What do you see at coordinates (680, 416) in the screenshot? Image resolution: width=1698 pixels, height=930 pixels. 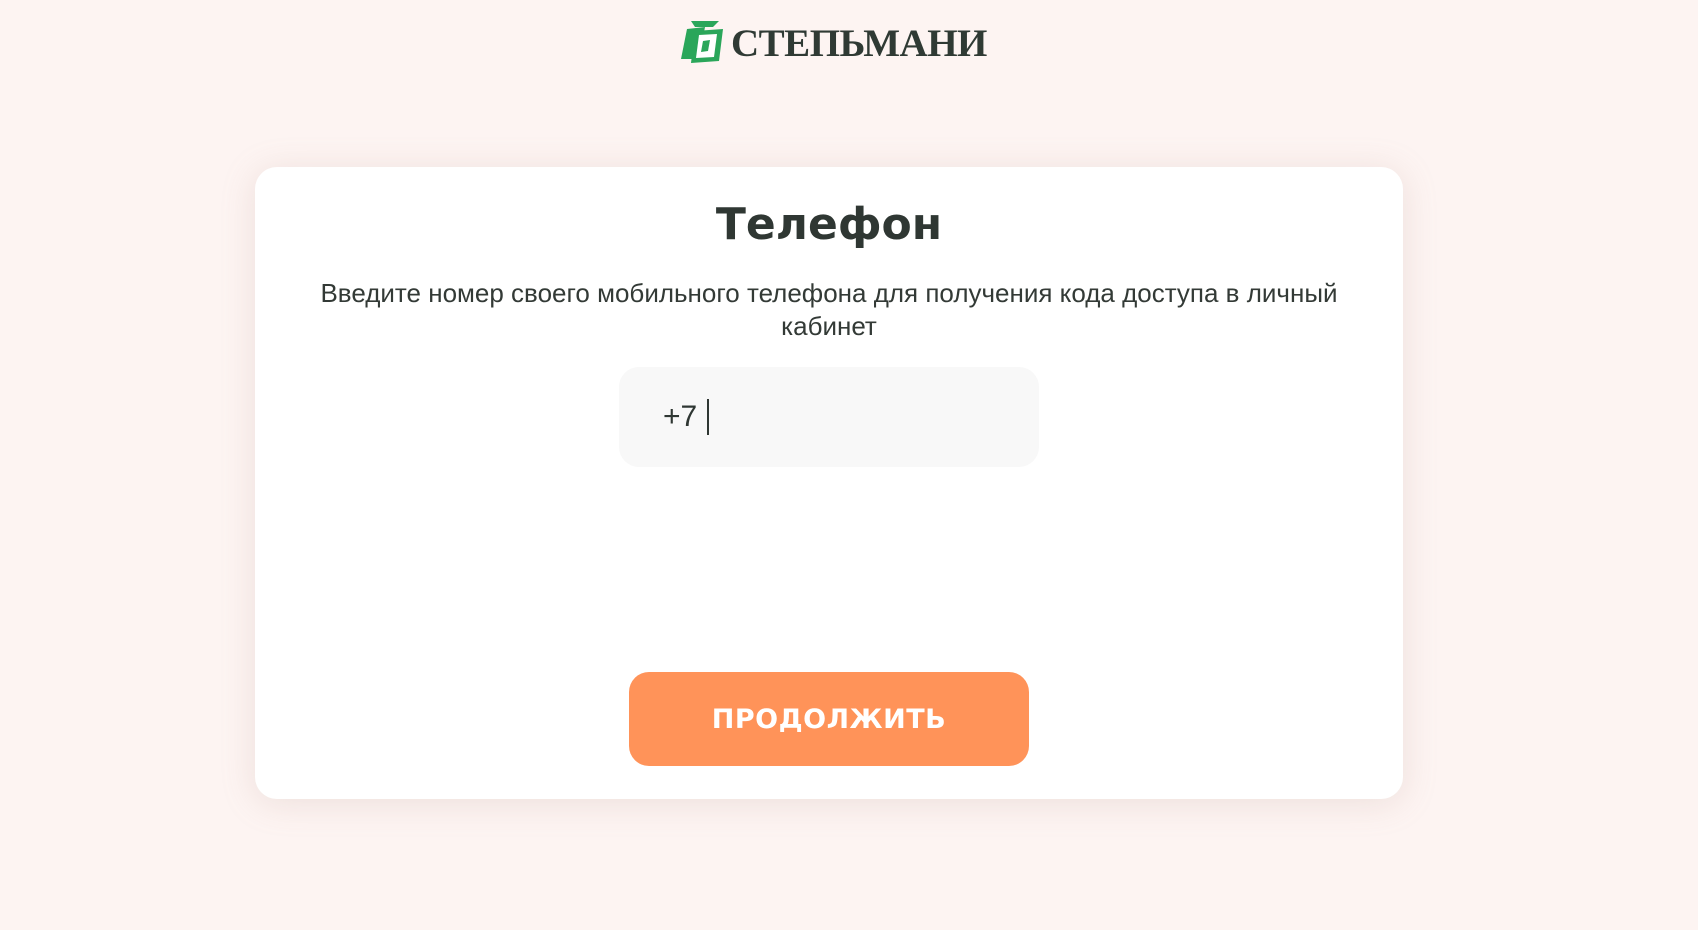 I see `country-code-prefix: +7` at bounding box center [680, 416].